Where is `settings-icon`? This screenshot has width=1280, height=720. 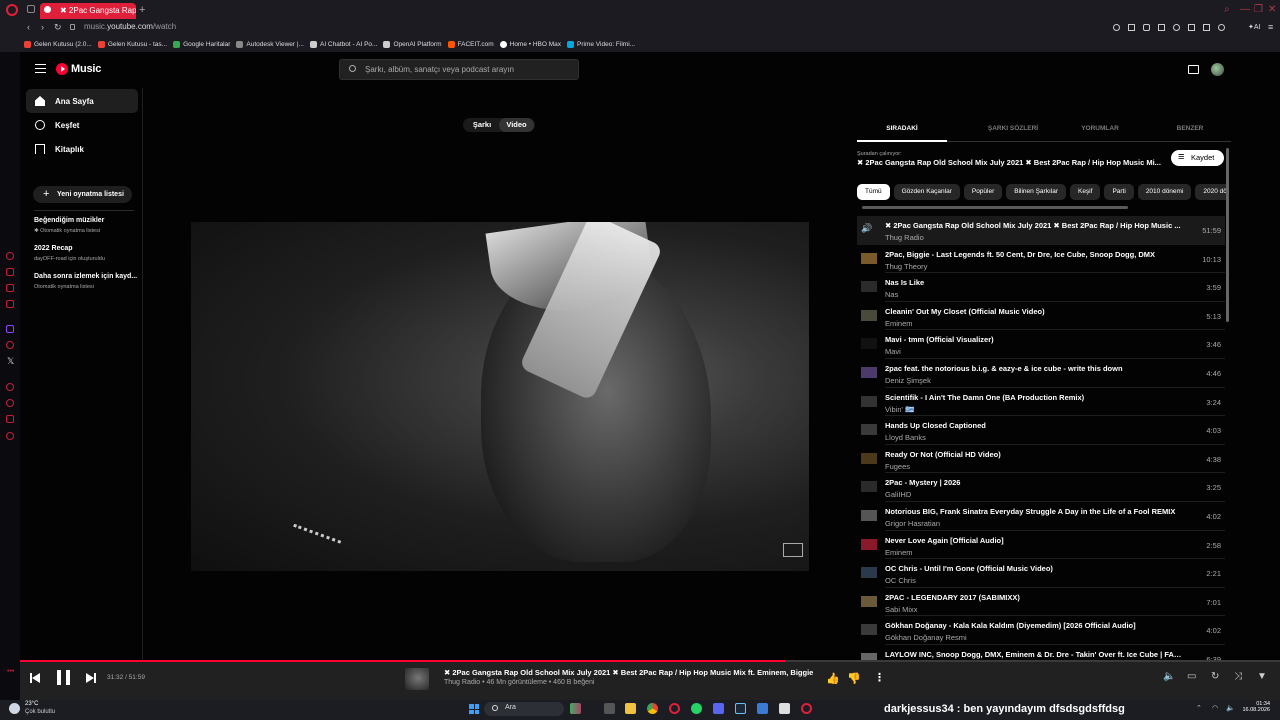 settings-icon is located at coordinates (10, 436).